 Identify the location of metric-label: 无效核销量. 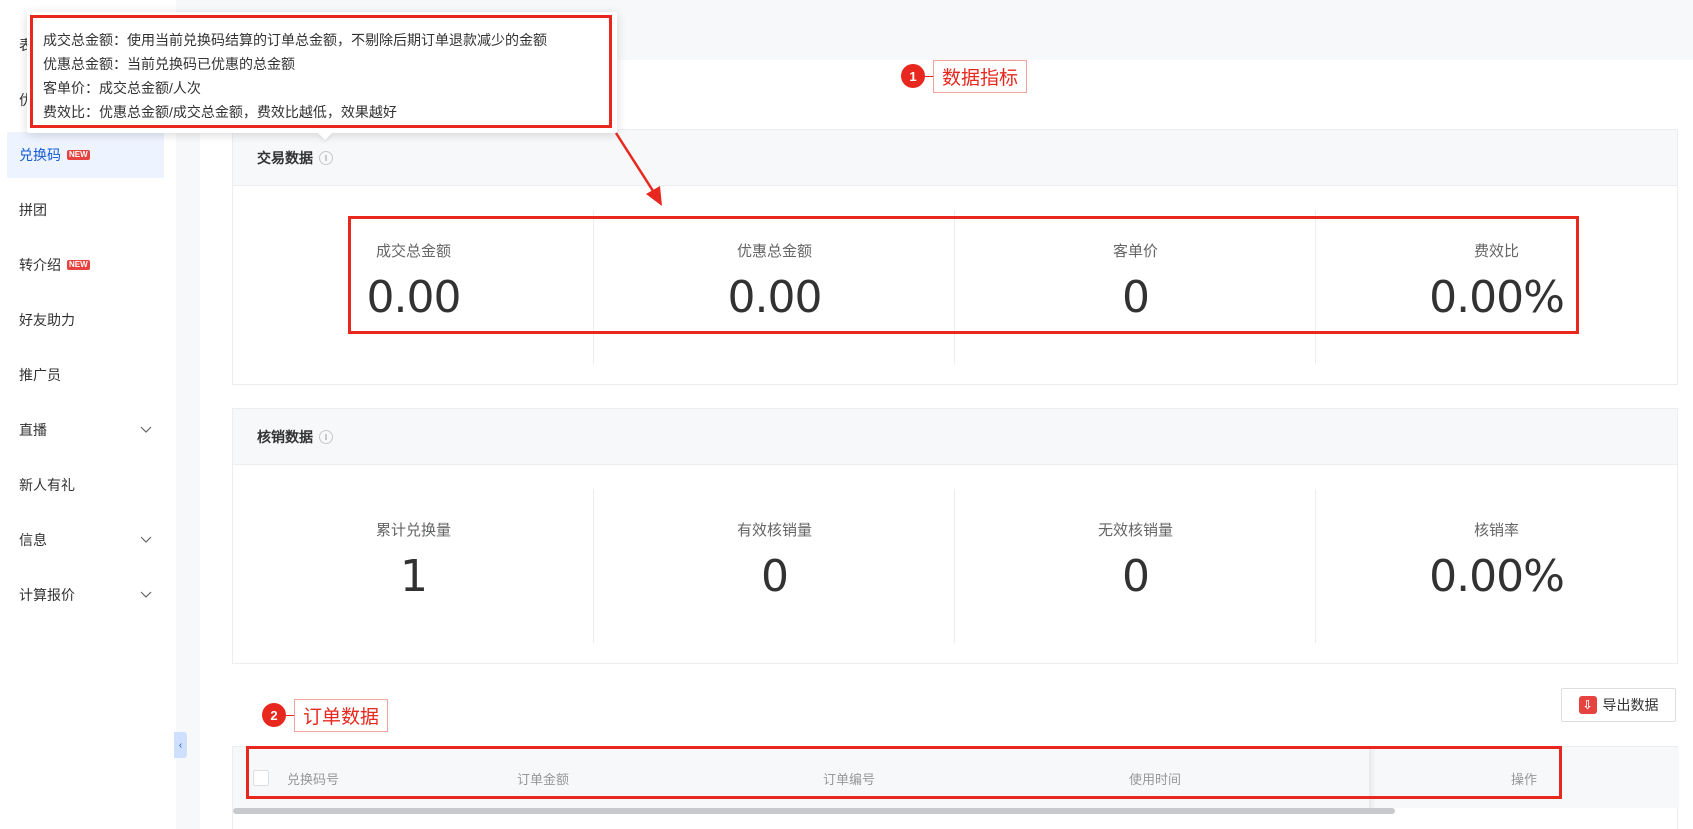
(1135, 530).